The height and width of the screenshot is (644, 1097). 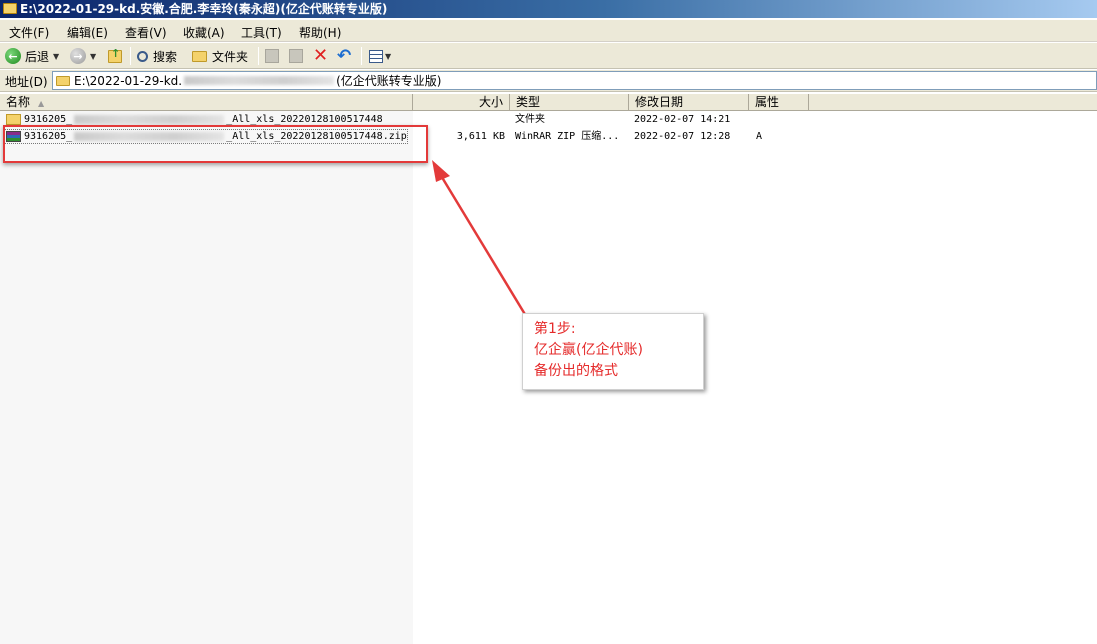 What do you see at coordinates (29, 32) in the screenshot?
I see `menu-file: 文件(F)` at bounding box center [29, 32].